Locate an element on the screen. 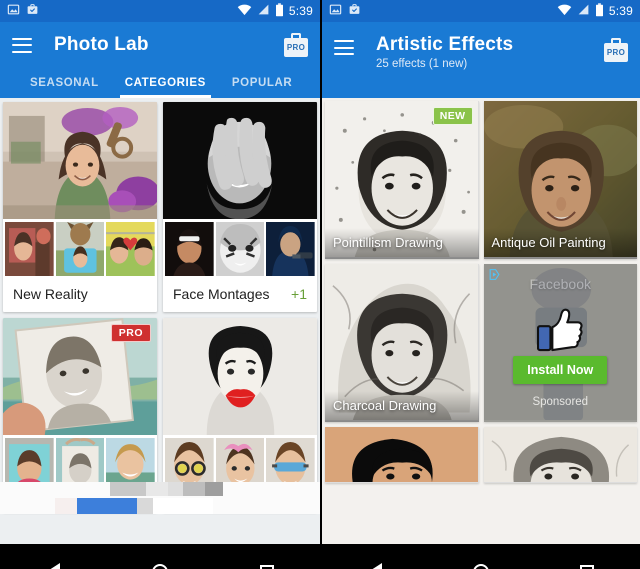 The width and height of the screenshot is (640, 569). tab-categories: CATEGORIES is located at coordinates (165, 83).